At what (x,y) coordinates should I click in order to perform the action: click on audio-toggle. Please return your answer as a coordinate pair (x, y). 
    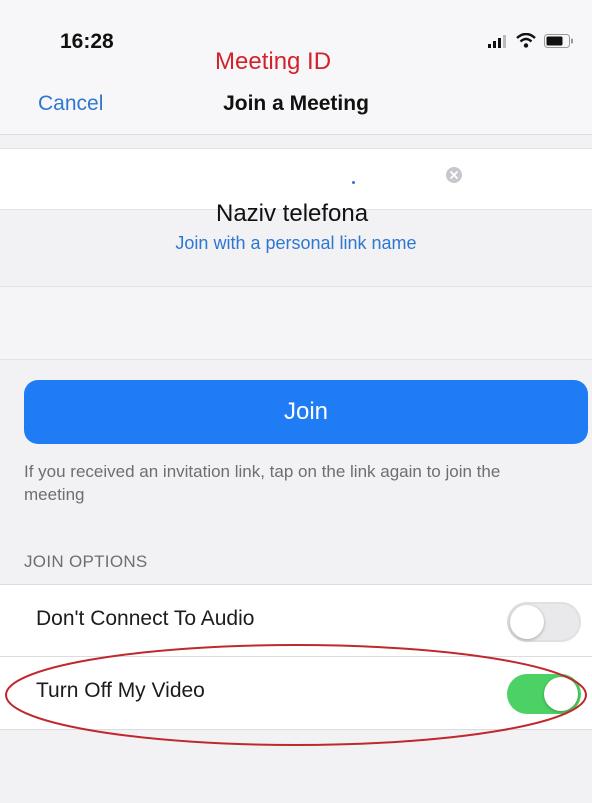
    Looking at the image, I should click on (544, 622).